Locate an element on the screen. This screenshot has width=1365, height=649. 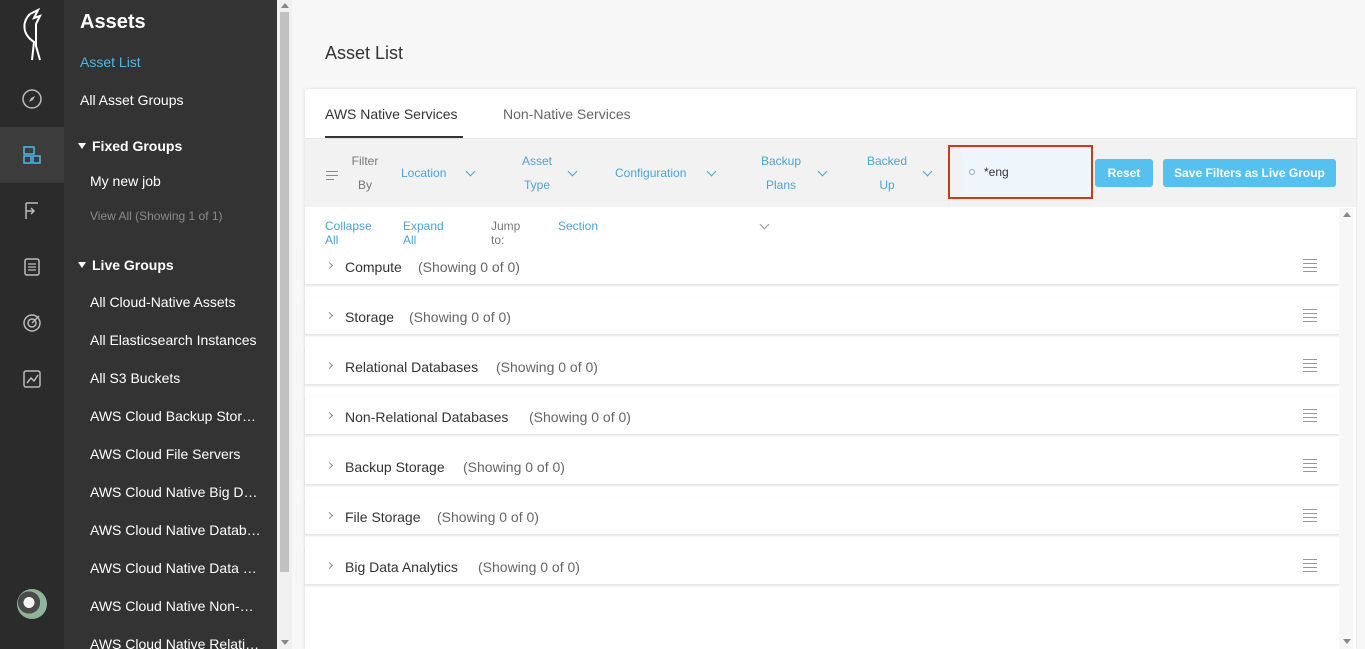
collapse-all-link: Collapse All is located at coordinates (348, 233).